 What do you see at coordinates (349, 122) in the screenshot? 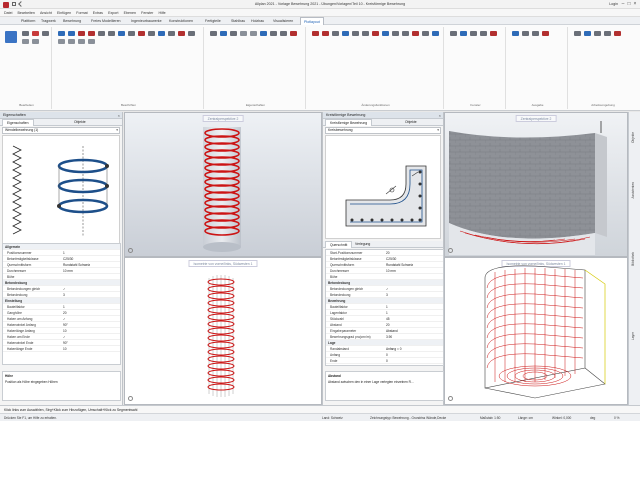
I see `tab-kreisfoermige-bewehrung: Kreisförmige Bewehrung` at bounding box center [349, 122].